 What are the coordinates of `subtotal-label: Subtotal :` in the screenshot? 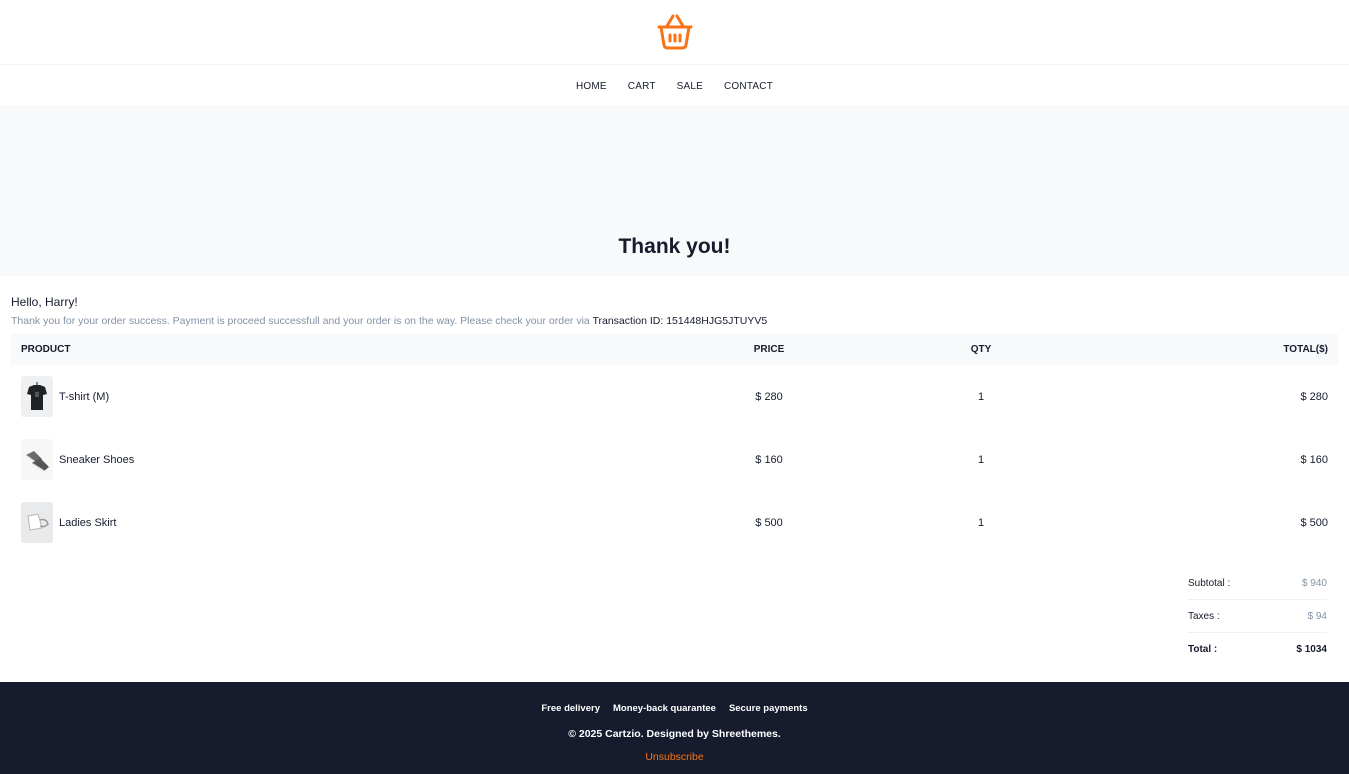 It's located at (1209, 583).